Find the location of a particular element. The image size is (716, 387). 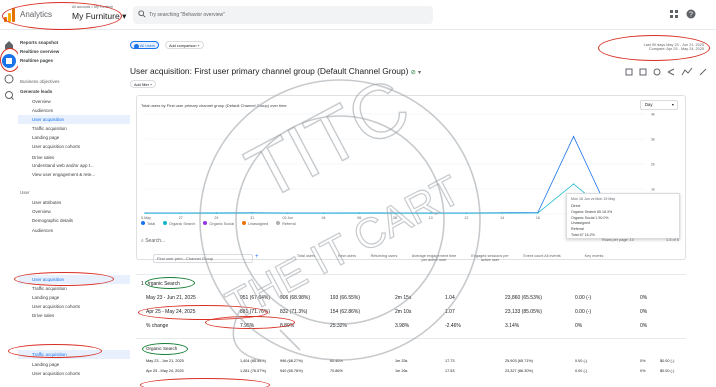

dimension-select: First user prim...Channel Group is located at coordinates (203, 258).